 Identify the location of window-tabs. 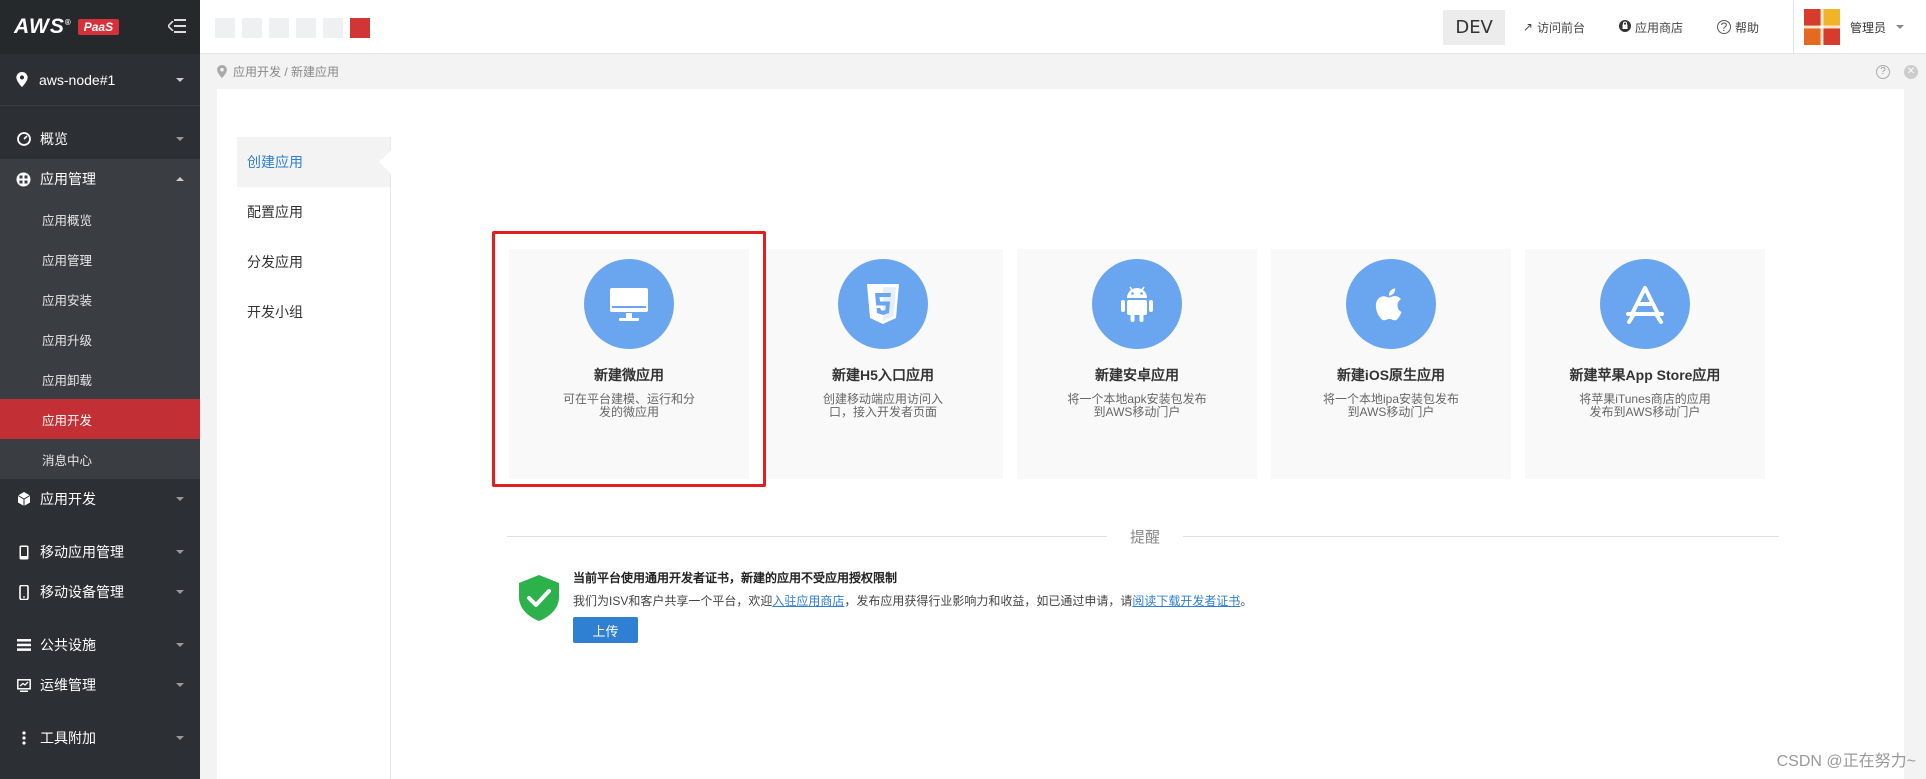
(292, 28).